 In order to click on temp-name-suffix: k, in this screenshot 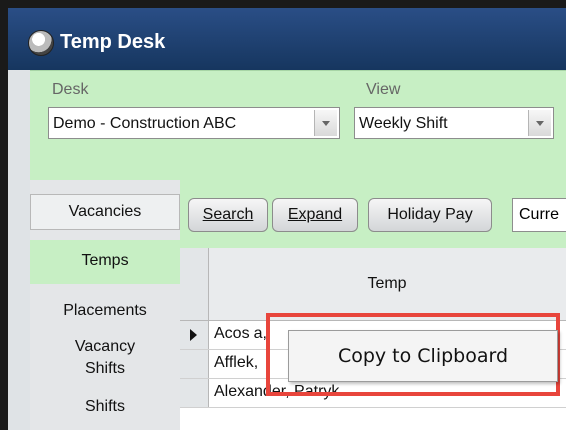, I will do `click(252, 362)`.